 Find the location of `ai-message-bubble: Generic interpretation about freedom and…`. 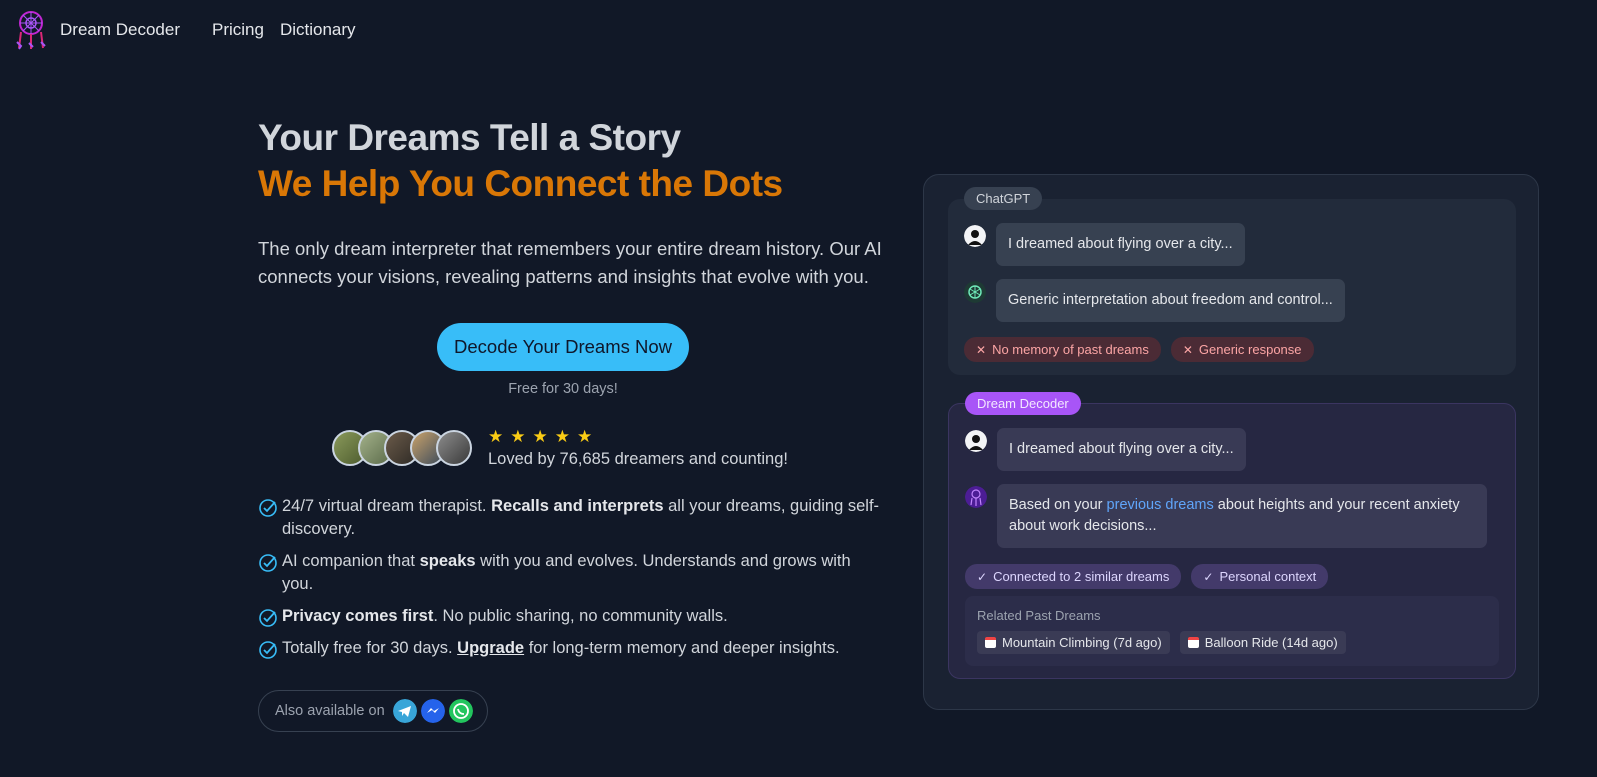

ai-message-bubble: Generic interpretation about freedom and… is located at coordinates (1170, 300).